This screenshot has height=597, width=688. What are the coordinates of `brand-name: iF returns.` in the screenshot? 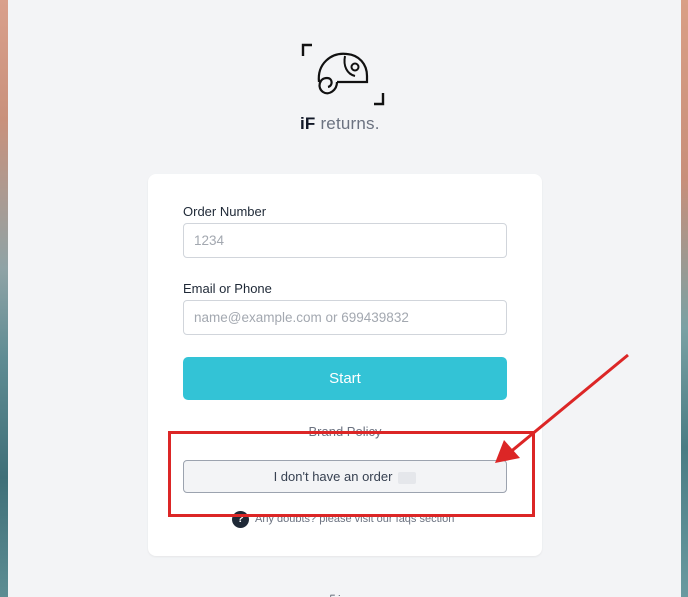 It's located at (355, 124).